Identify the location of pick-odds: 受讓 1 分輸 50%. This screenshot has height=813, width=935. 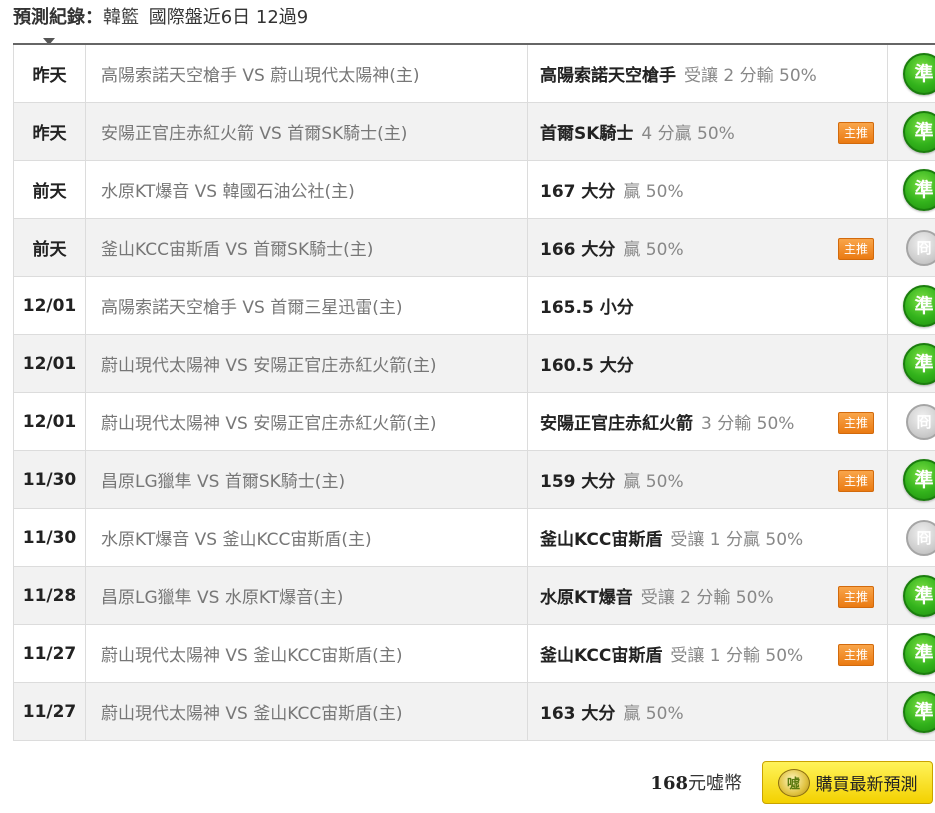
(737, 656).